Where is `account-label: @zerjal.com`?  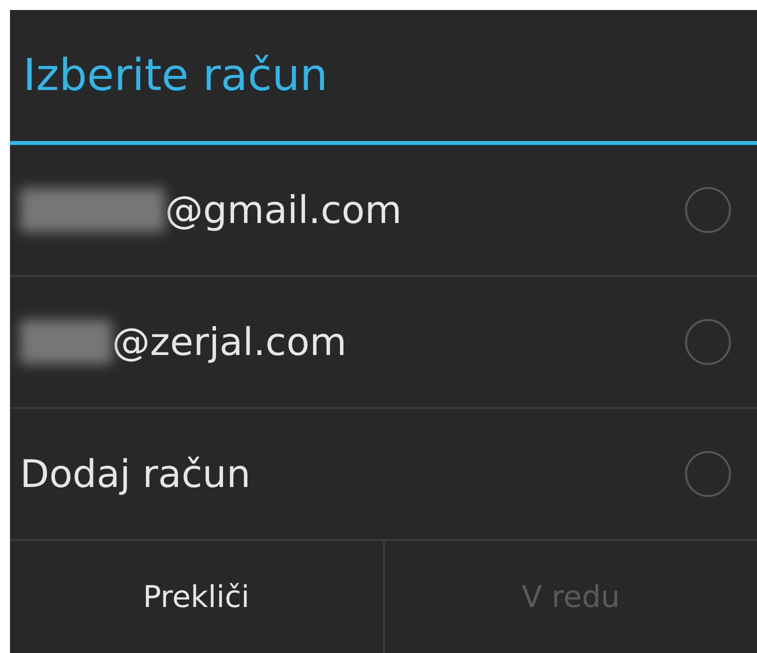 account-label: @zerjal.com is located at coordinates (229, 342).